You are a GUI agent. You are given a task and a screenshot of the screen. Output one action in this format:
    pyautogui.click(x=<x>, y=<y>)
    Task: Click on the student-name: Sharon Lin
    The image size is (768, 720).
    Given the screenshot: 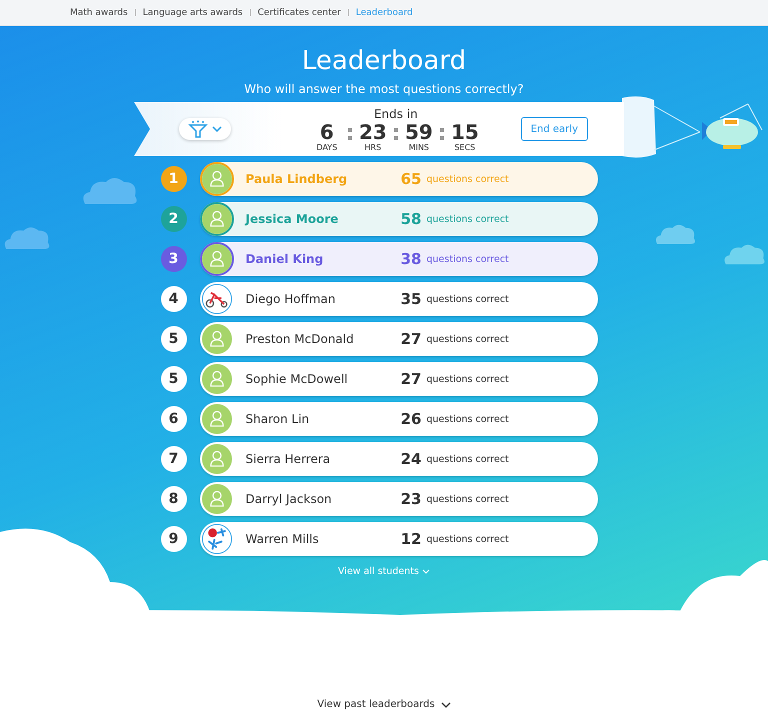 What is the action you would take?
    pyautogui.click(x=278, y=419)
    